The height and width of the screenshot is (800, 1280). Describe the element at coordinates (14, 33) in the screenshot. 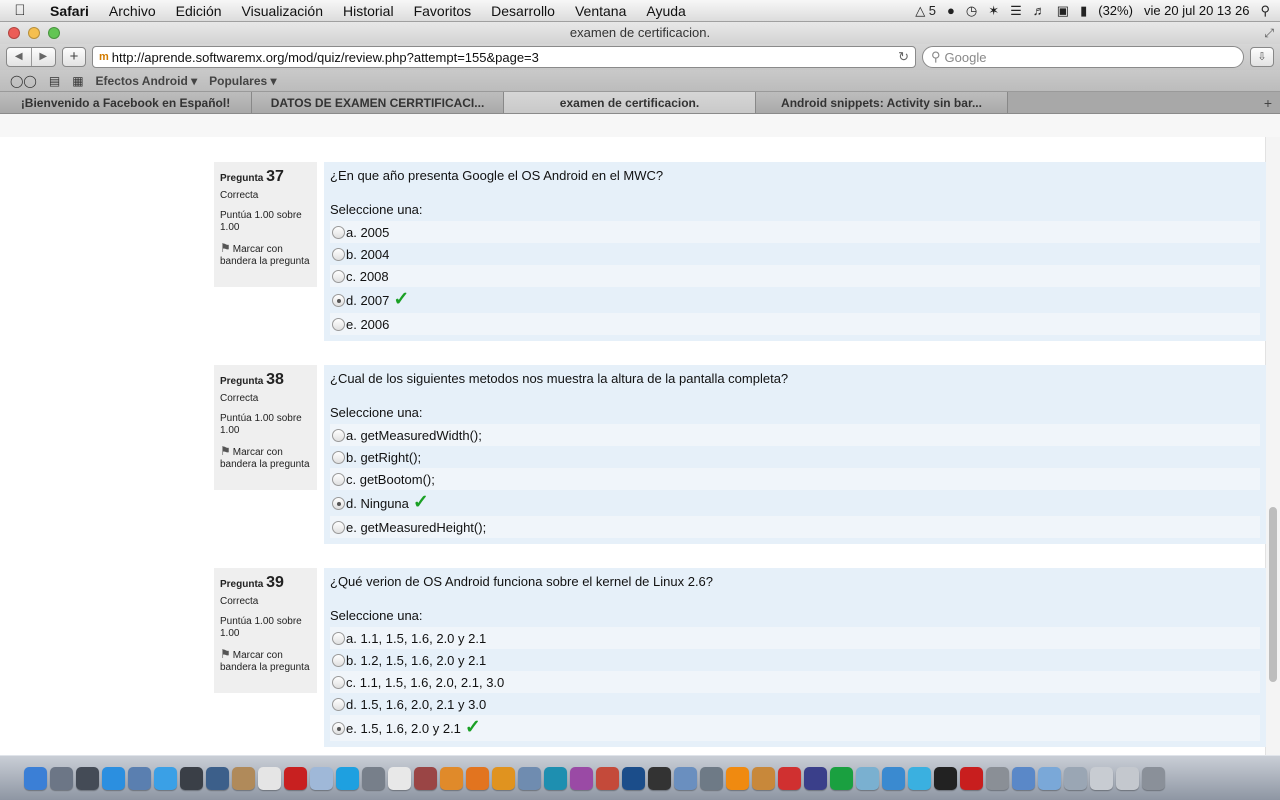

I see `close-window-icon` at that location.